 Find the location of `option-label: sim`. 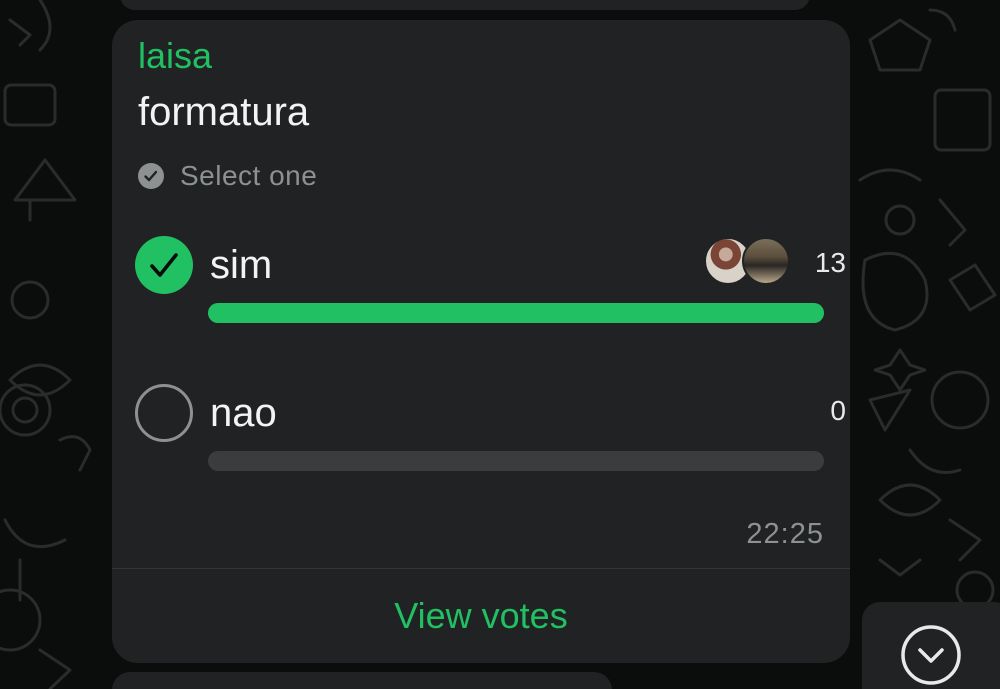

option-label: sim is located at coordinates (241, 265).